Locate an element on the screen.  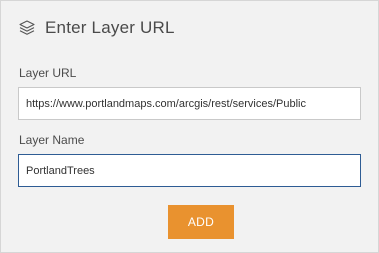
layer-name-label: Layer Name is located at coordinates (52, 140).